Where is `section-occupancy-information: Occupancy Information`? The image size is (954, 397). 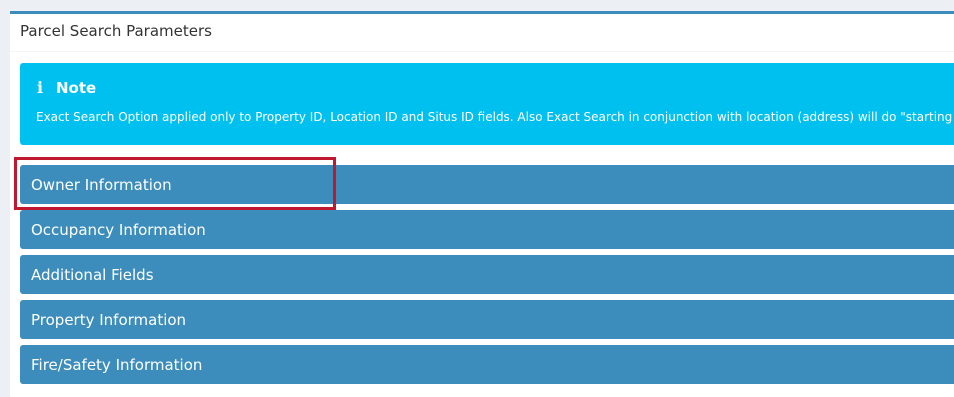 section-occupancy-information: Occupancy Information is located at coordinates (487, 229).